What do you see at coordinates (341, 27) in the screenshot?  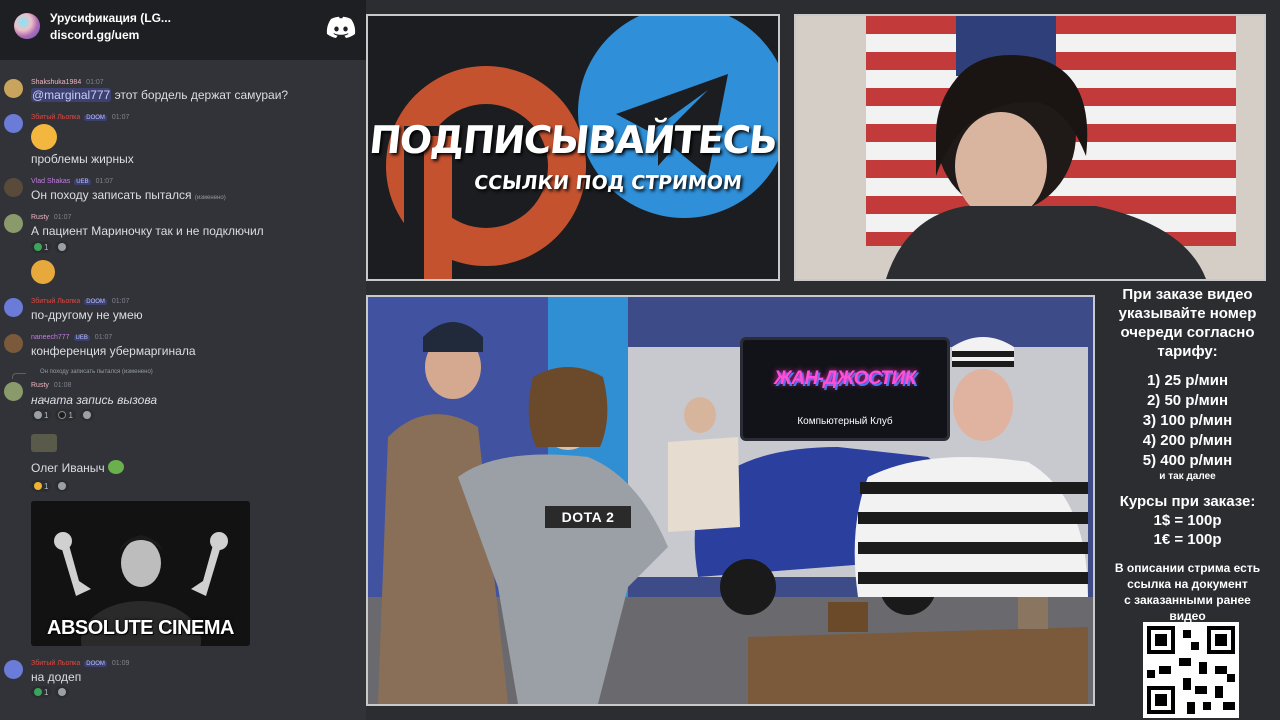 I see `discord-logo-icon` at bounding box center [341, 27].